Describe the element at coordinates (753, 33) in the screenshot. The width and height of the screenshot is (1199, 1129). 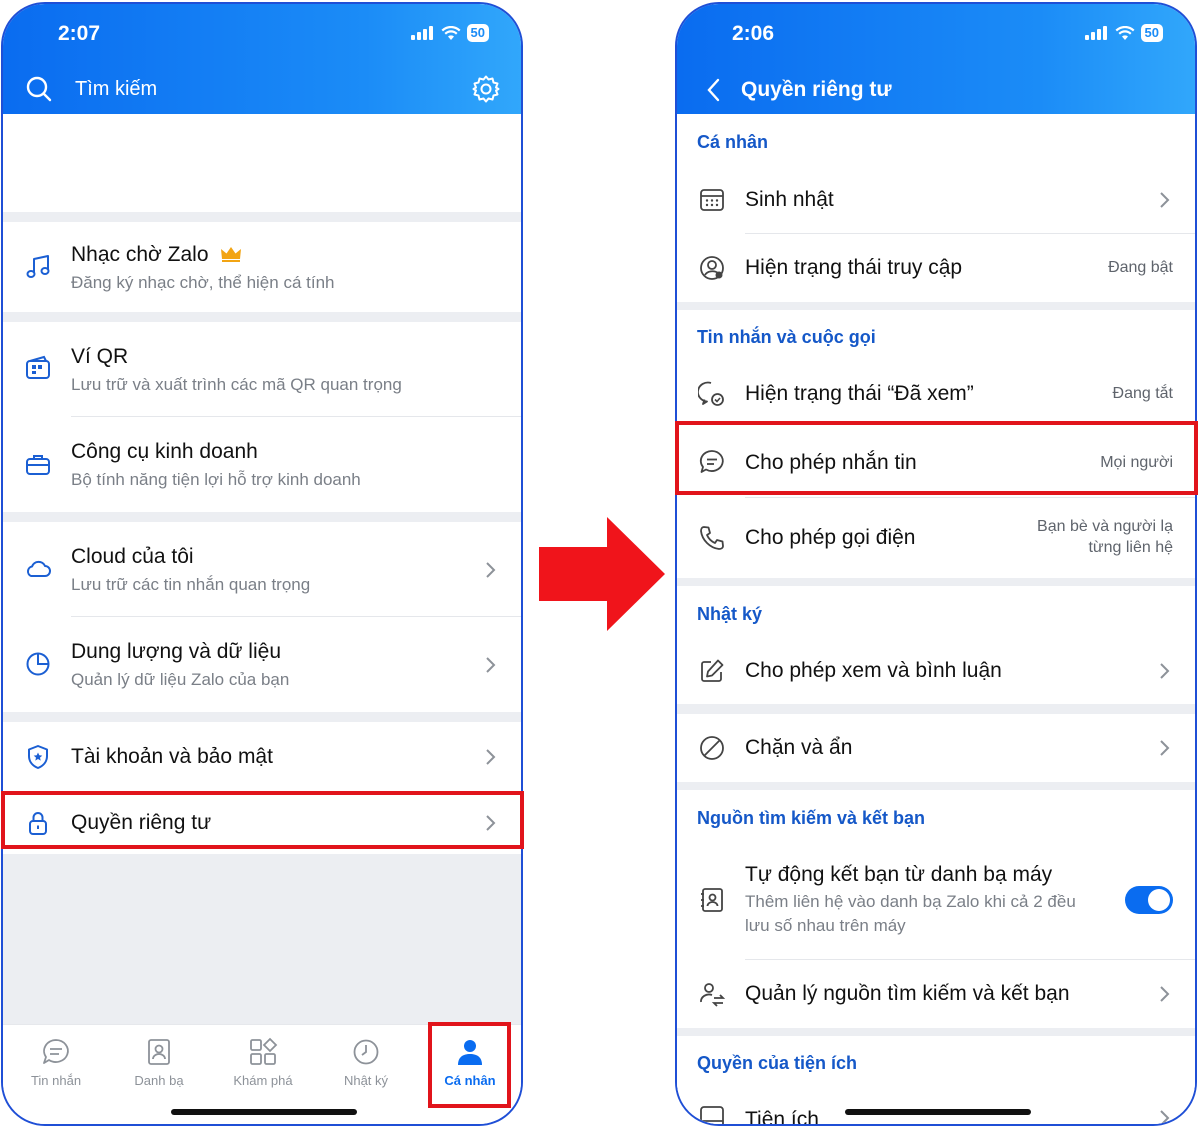
I see `status-time: 2:06` at that location.